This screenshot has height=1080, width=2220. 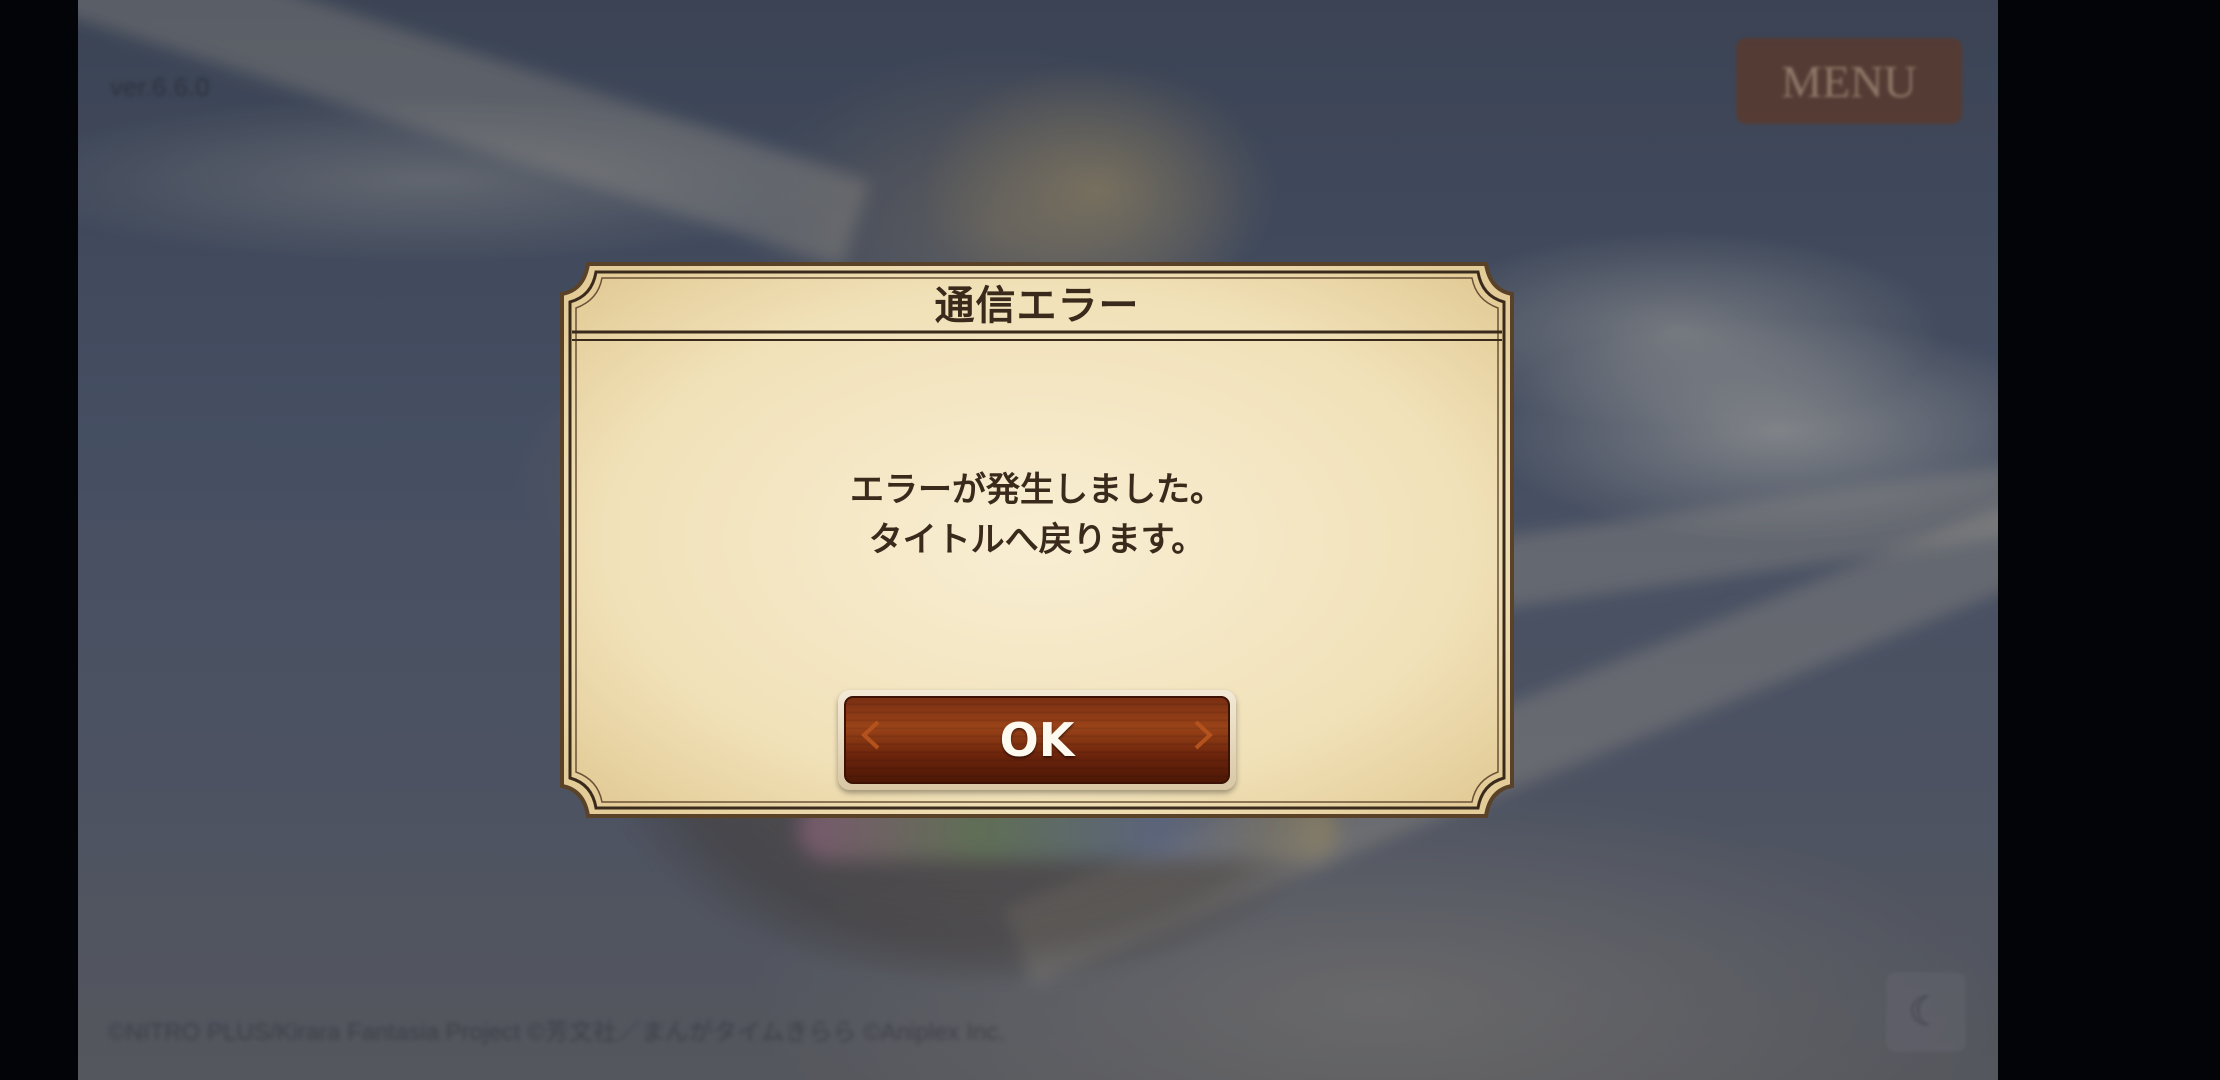 What do you see at coordinates (1037, 490) in the screenshot?
I see `message-line: エラーが発生しました。` at bounding box center [1037, 490].